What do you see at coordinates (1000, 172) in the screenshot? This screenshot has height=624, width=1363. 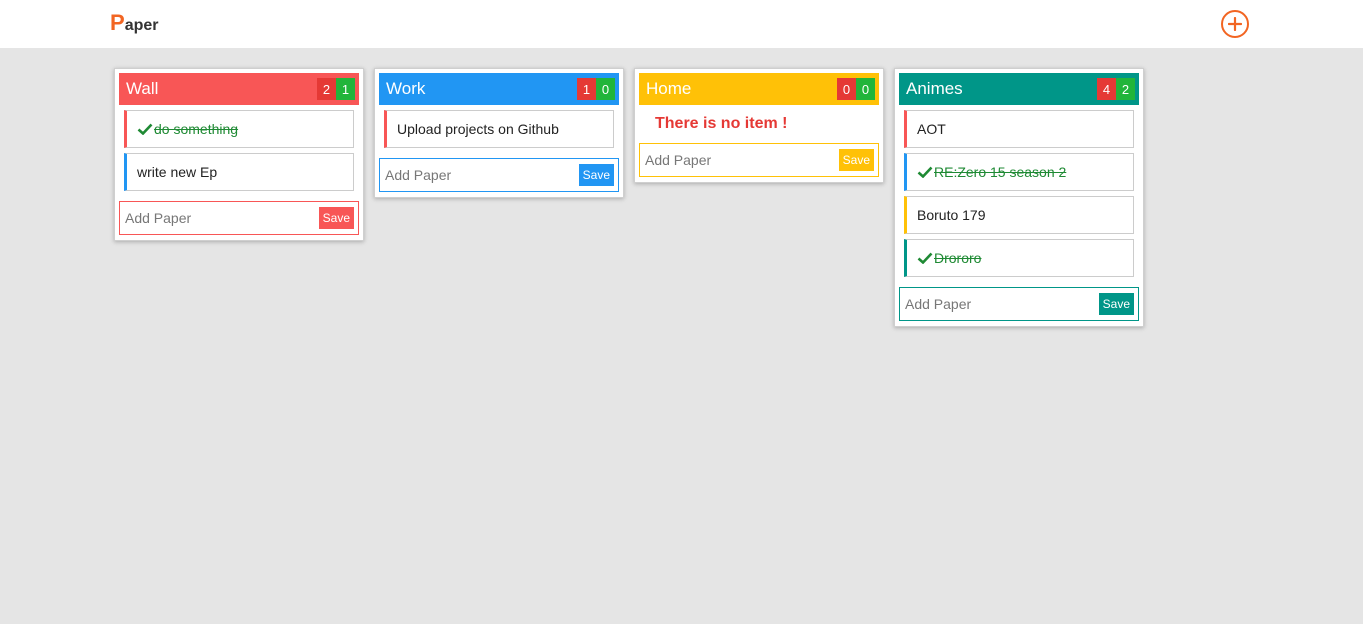 I see `paper-text: RE:Zero 15 season 2` at bounding box center [1000, 172].